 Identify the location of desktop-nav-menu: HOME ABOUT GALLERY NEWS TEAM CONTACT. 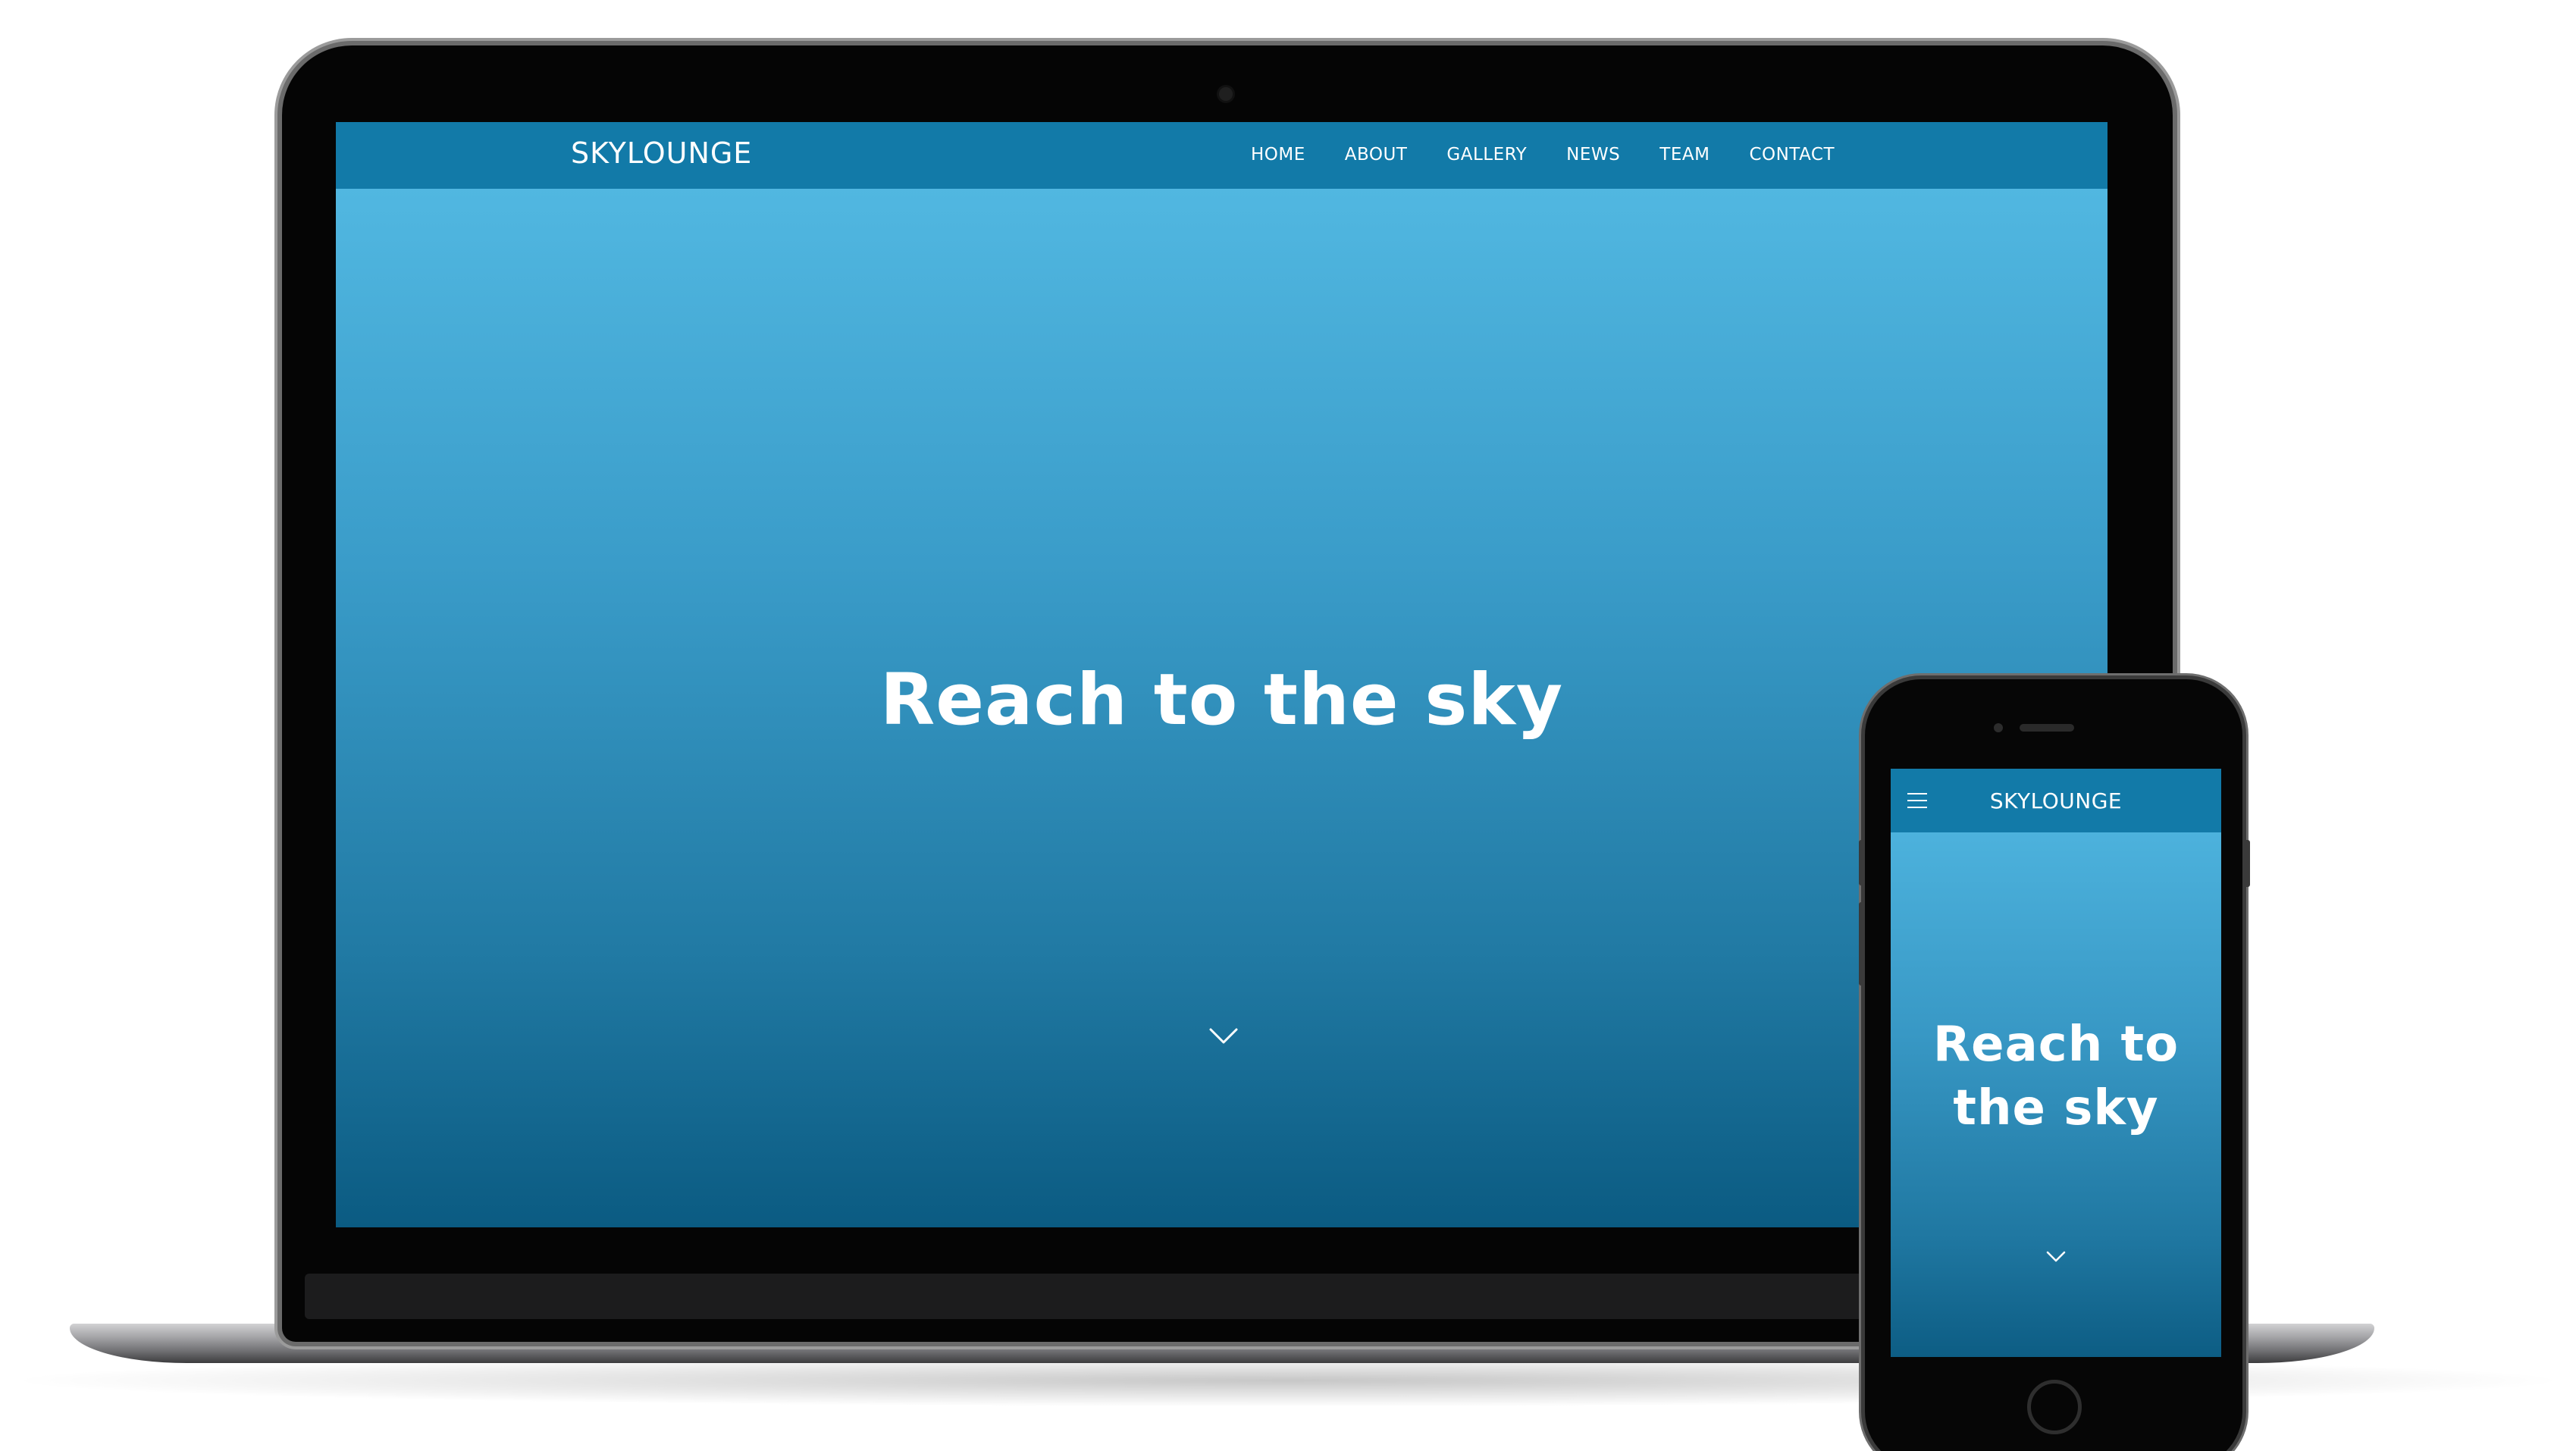
(1563, 155).